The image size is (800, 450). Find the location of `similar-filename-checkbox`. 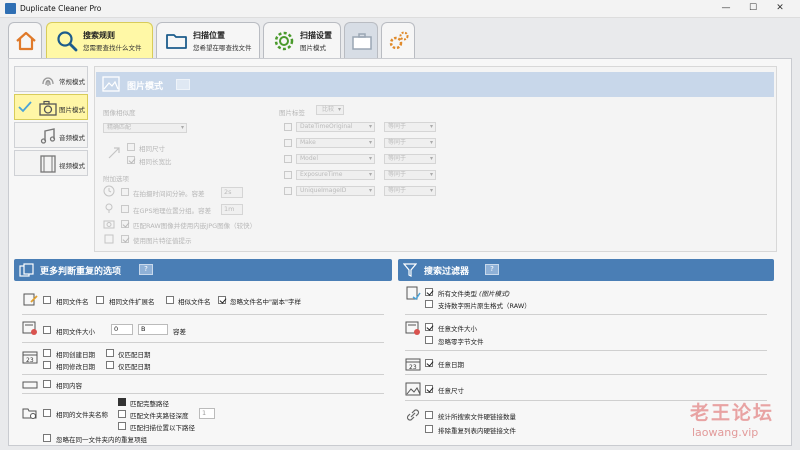

similar-filename-checkbox is located at coordinates (170, 300).